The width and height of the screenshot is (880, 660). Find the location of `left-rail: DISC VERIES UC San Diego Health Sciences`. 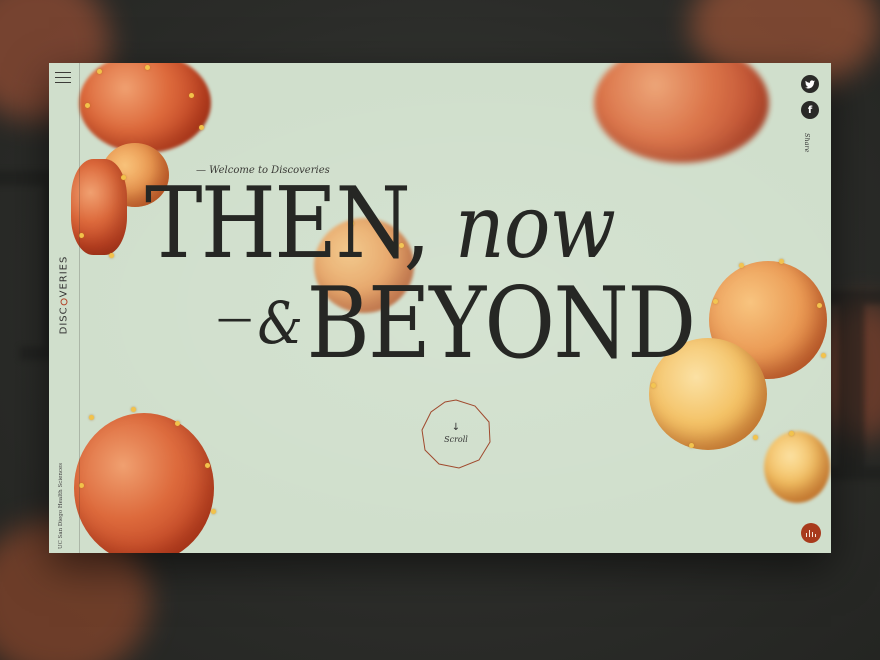

left-rail: DISC VERIES UC San Diego Health Sciences is located at coordinates (64, 308).